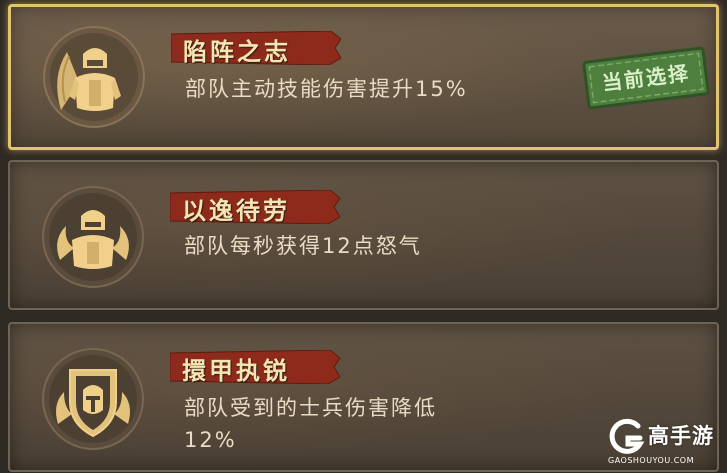 Image resolution: width=727 pixels, height=473 pixels. I want to click on skill-title-text: 擐甲执锐, so click(236, 371).